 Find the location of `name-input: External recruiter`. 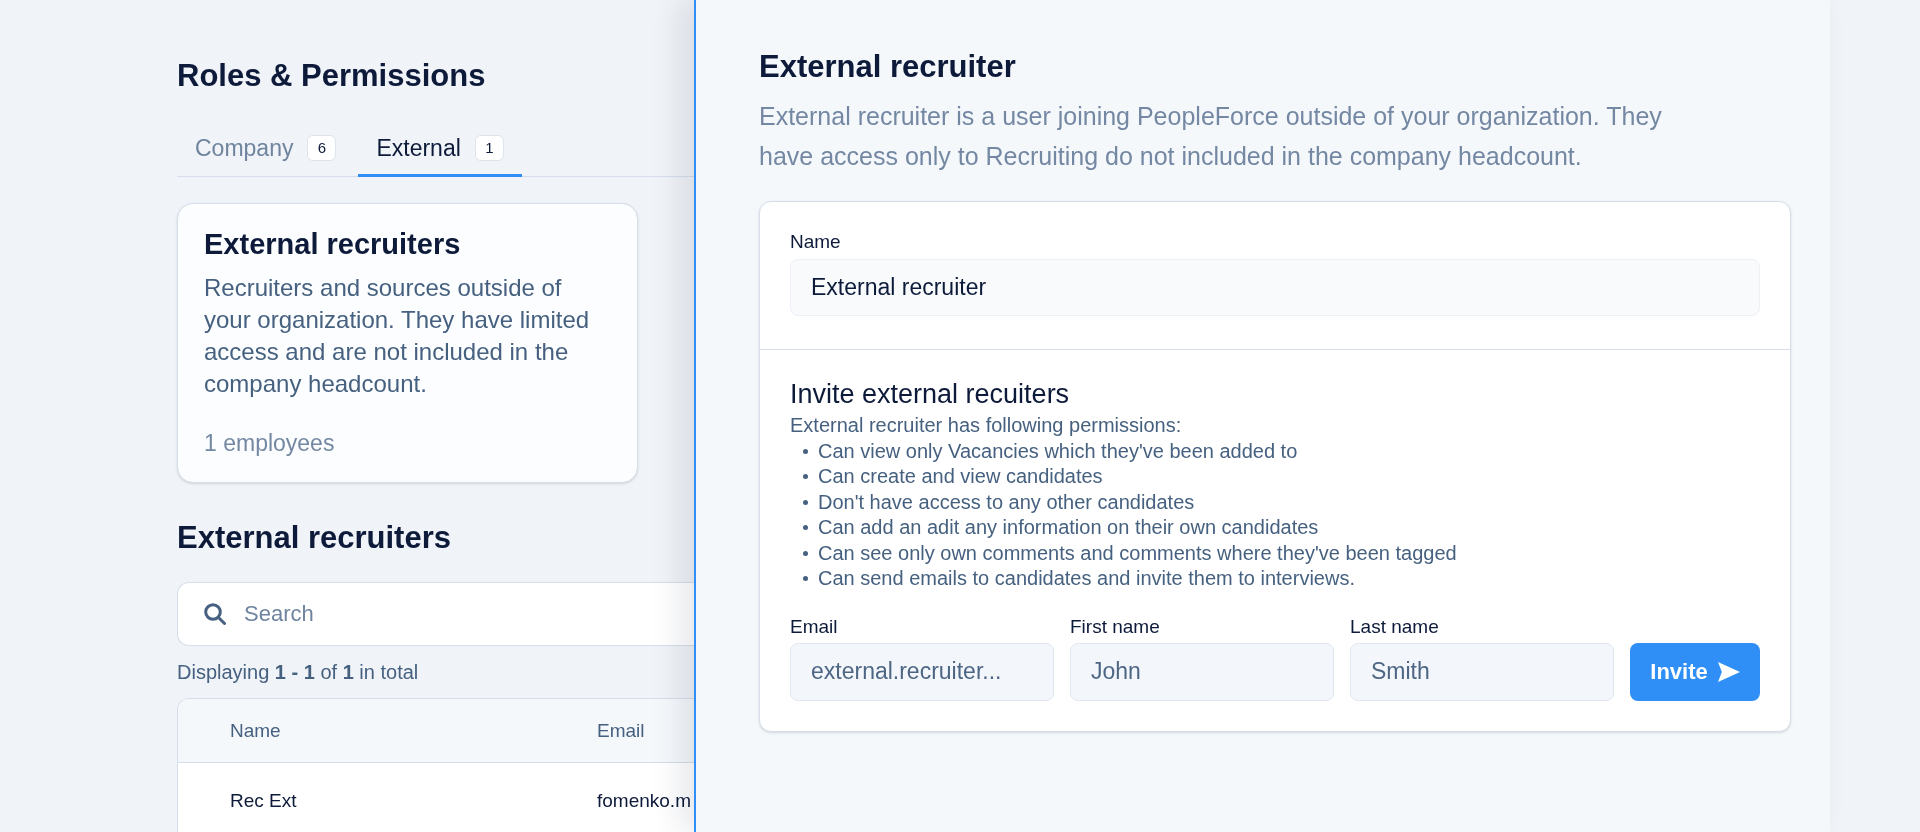

name-input: External recruiter is located at coordinates (1275, 287).